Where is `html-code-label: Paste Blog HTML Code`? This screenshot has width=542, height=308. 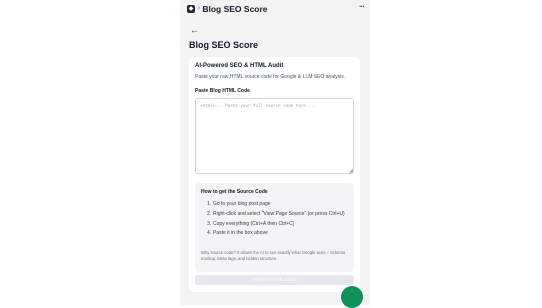
html-code-label: Paste Blog HTML Code is located at coordinates (222, 91).